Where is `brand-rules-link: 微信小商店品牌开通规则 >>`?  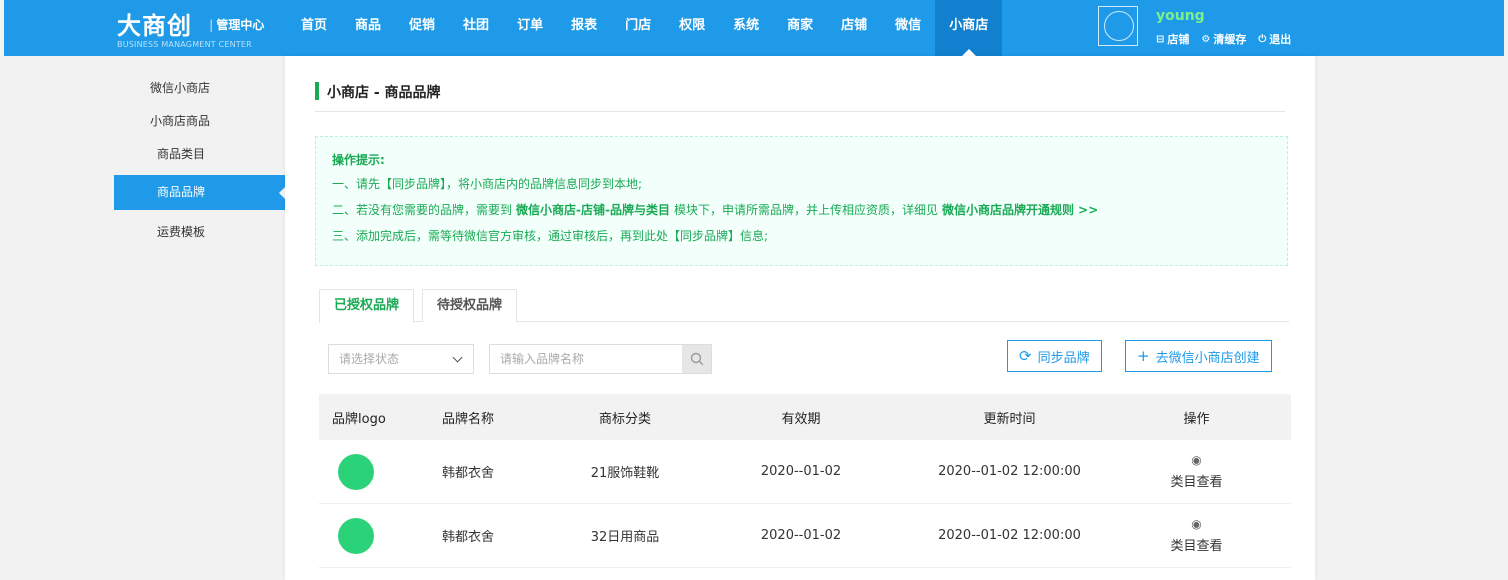
brand-rules-link: 微信小商店品牌开通规则 >> is located at coordinates (1020, 210).